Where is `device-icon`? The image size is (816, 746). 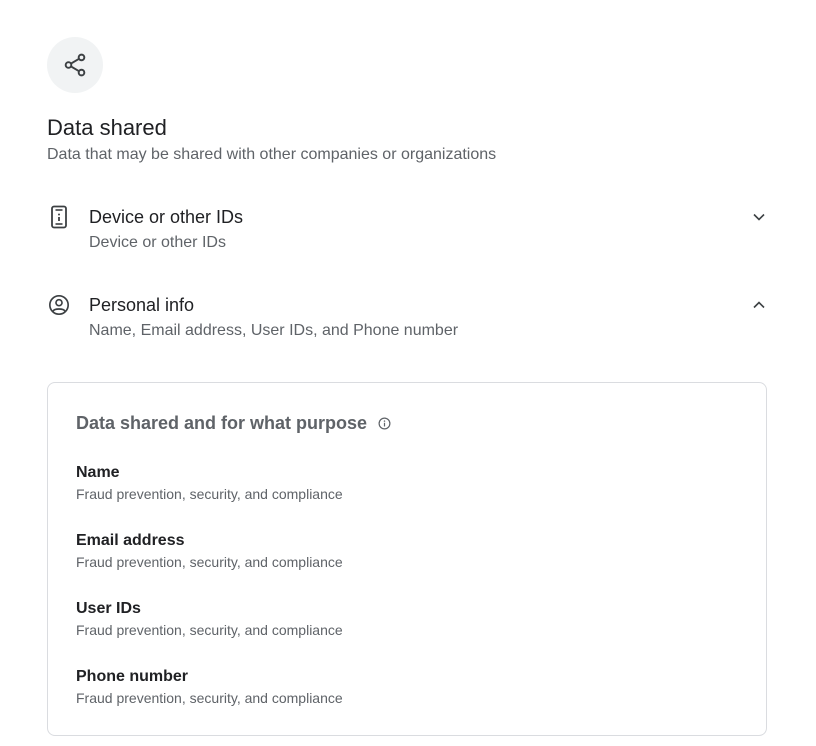
device-icon is located at coordinates (59, 217).